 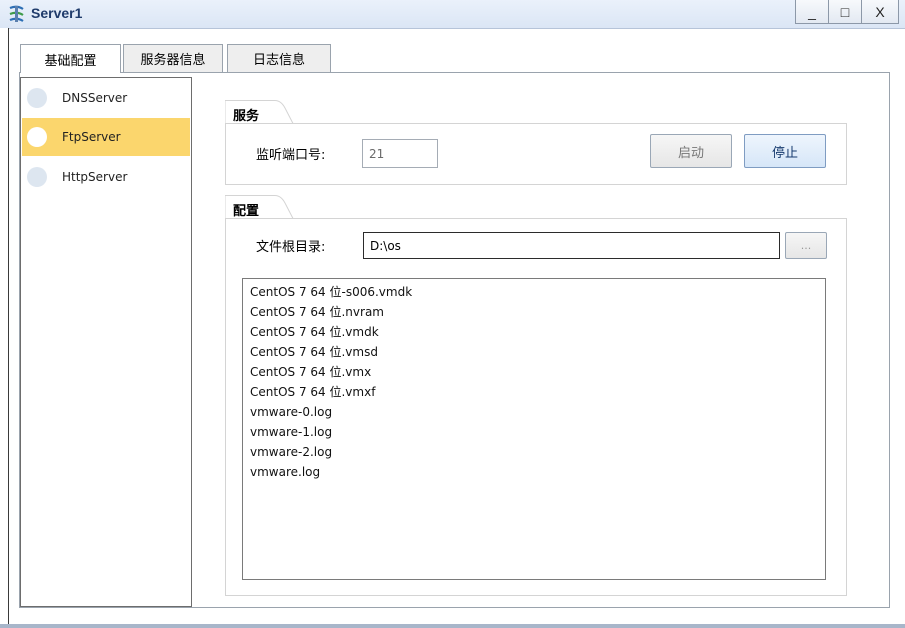 What do you see at coordinates (534, 472) in the screenshot?
I see `list-item: vmware.log` at bounding box center [534, 472].